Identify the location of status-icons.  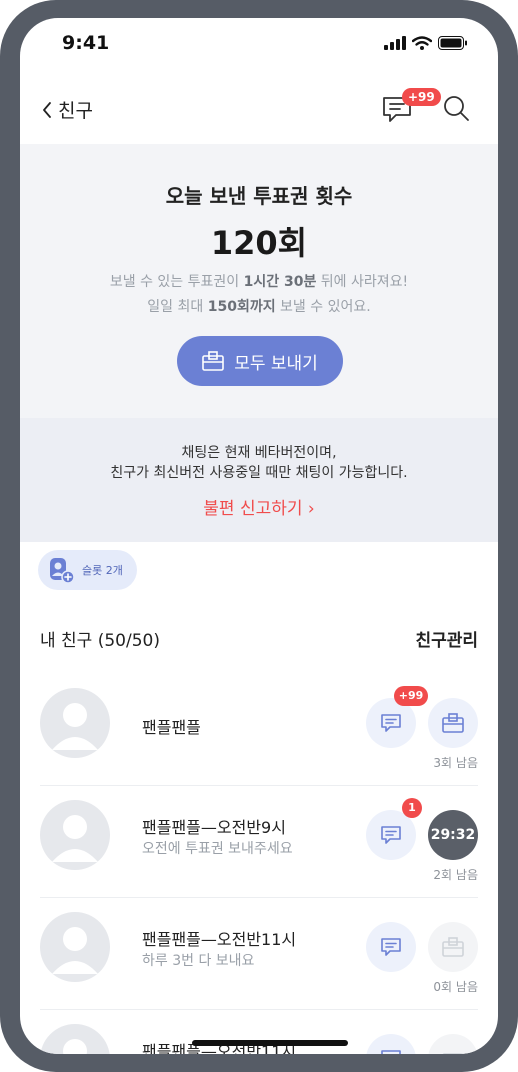
(426, 43).